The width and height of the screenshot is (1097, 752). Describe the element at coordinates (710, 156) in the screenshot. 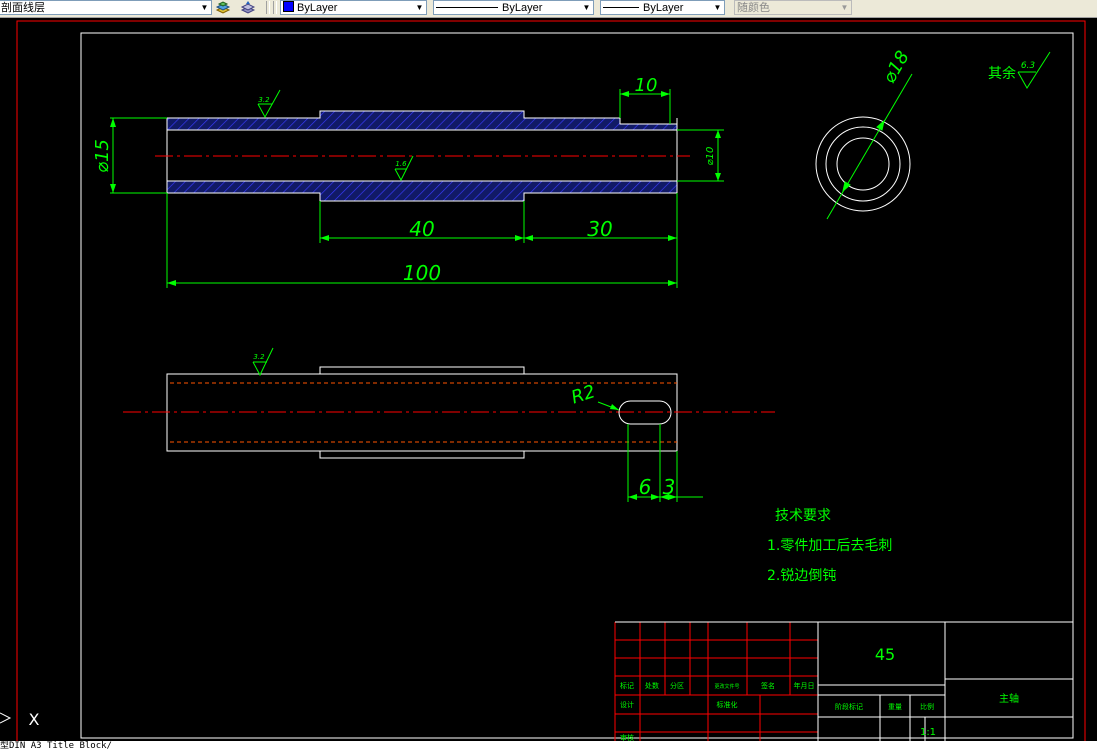

I see `dim-diameter-10: ⌀10` at that location.